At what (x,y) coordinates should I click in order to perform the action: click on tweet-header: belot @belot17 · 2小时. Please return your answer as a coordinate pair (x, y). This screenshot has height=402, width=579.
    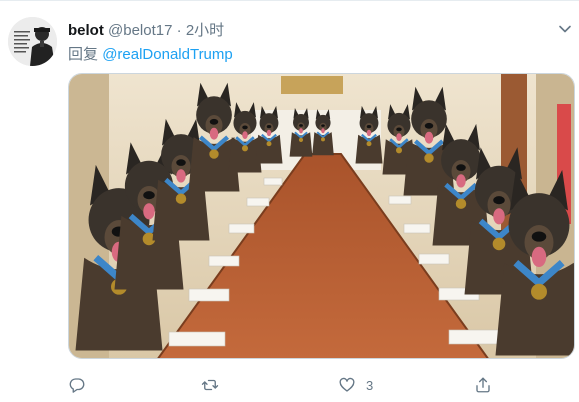
    Looking at the image, I should click on (146, 29).